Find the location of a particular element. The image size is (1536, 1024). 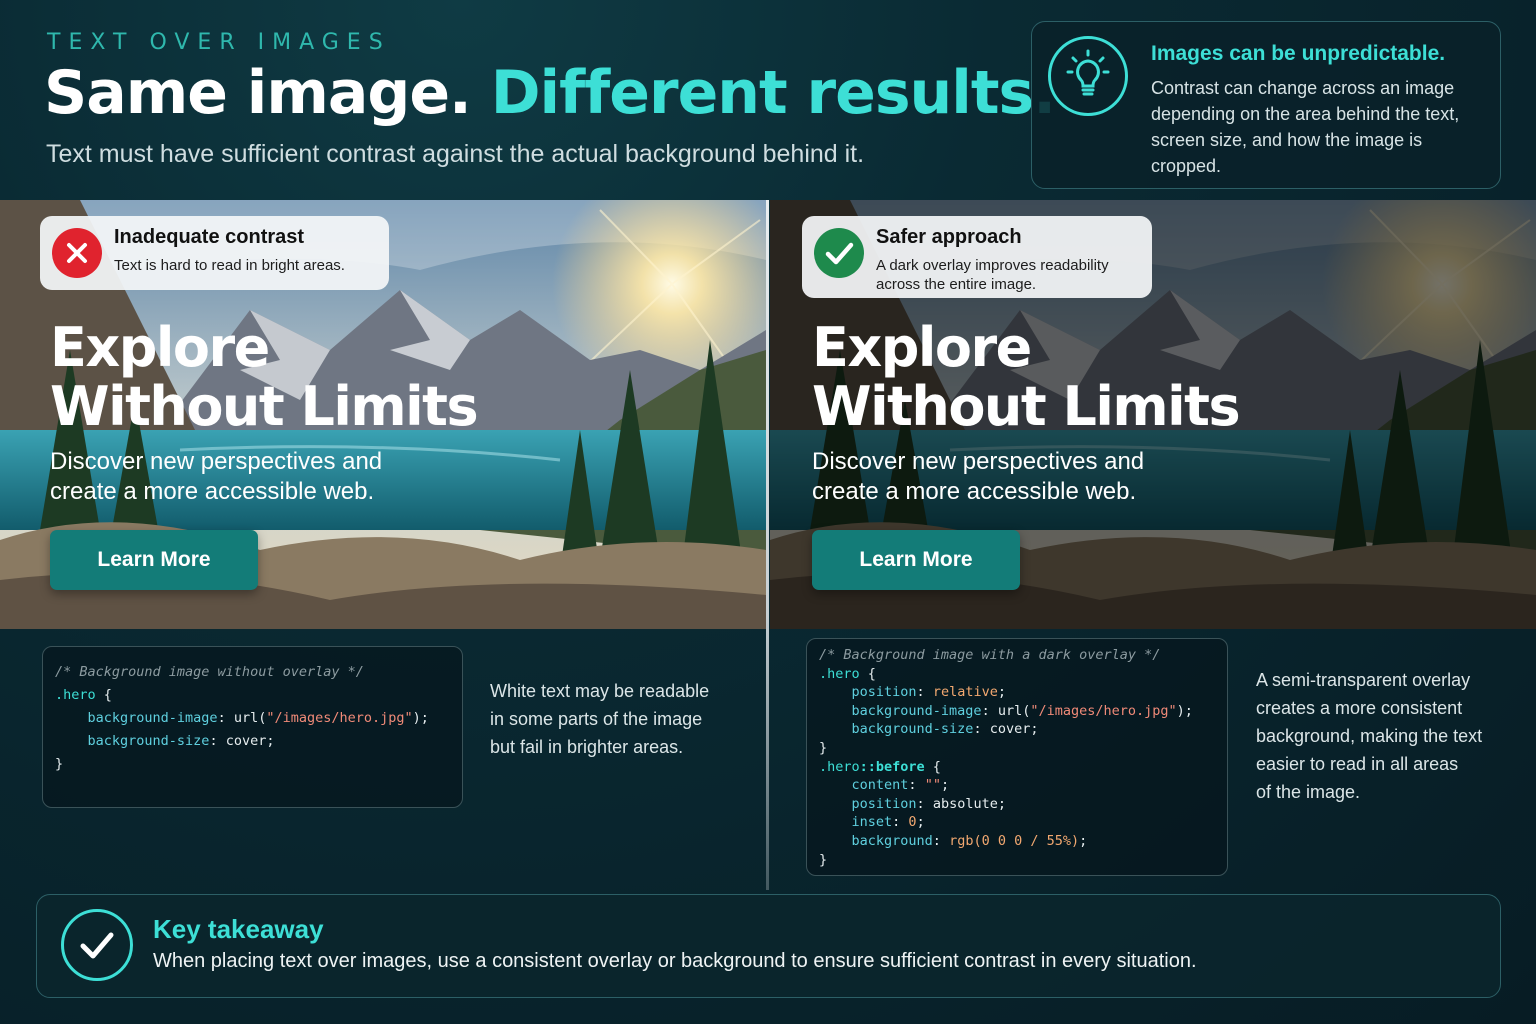

tip-title: Images can be unpredictable. is located at coordinates (1298, 53).